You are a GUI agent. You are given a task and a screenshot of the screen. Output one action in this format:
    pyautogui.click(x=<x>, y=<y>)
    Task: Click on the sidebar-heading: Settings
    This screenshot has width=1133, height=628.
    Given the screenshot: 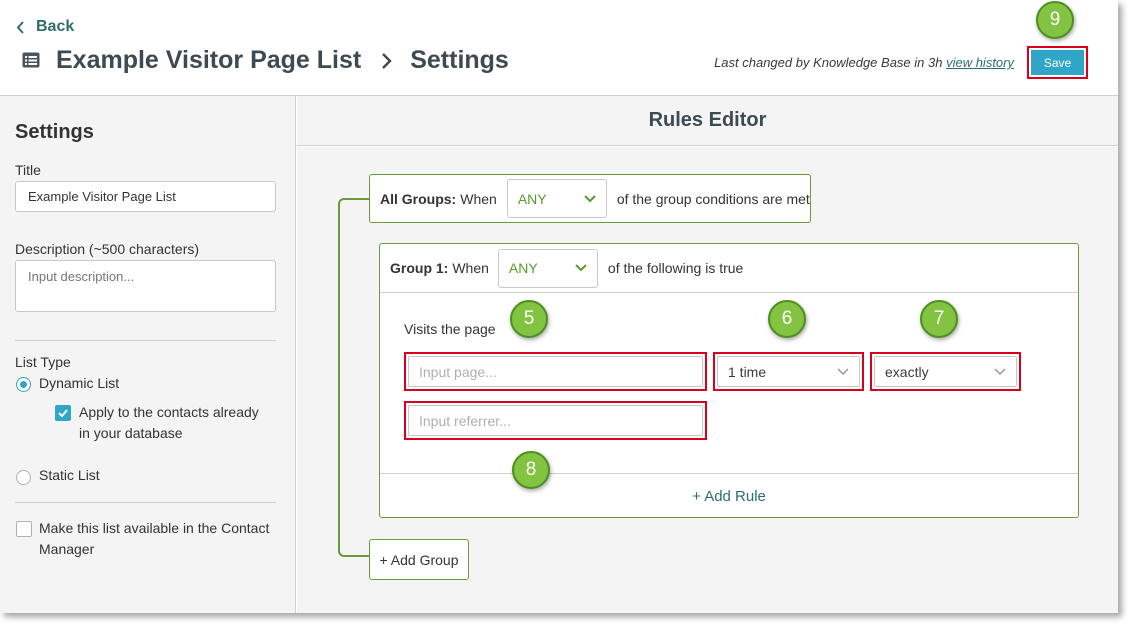 What is the action you would take?
    pyautogui.click(x=54, y=132)
    